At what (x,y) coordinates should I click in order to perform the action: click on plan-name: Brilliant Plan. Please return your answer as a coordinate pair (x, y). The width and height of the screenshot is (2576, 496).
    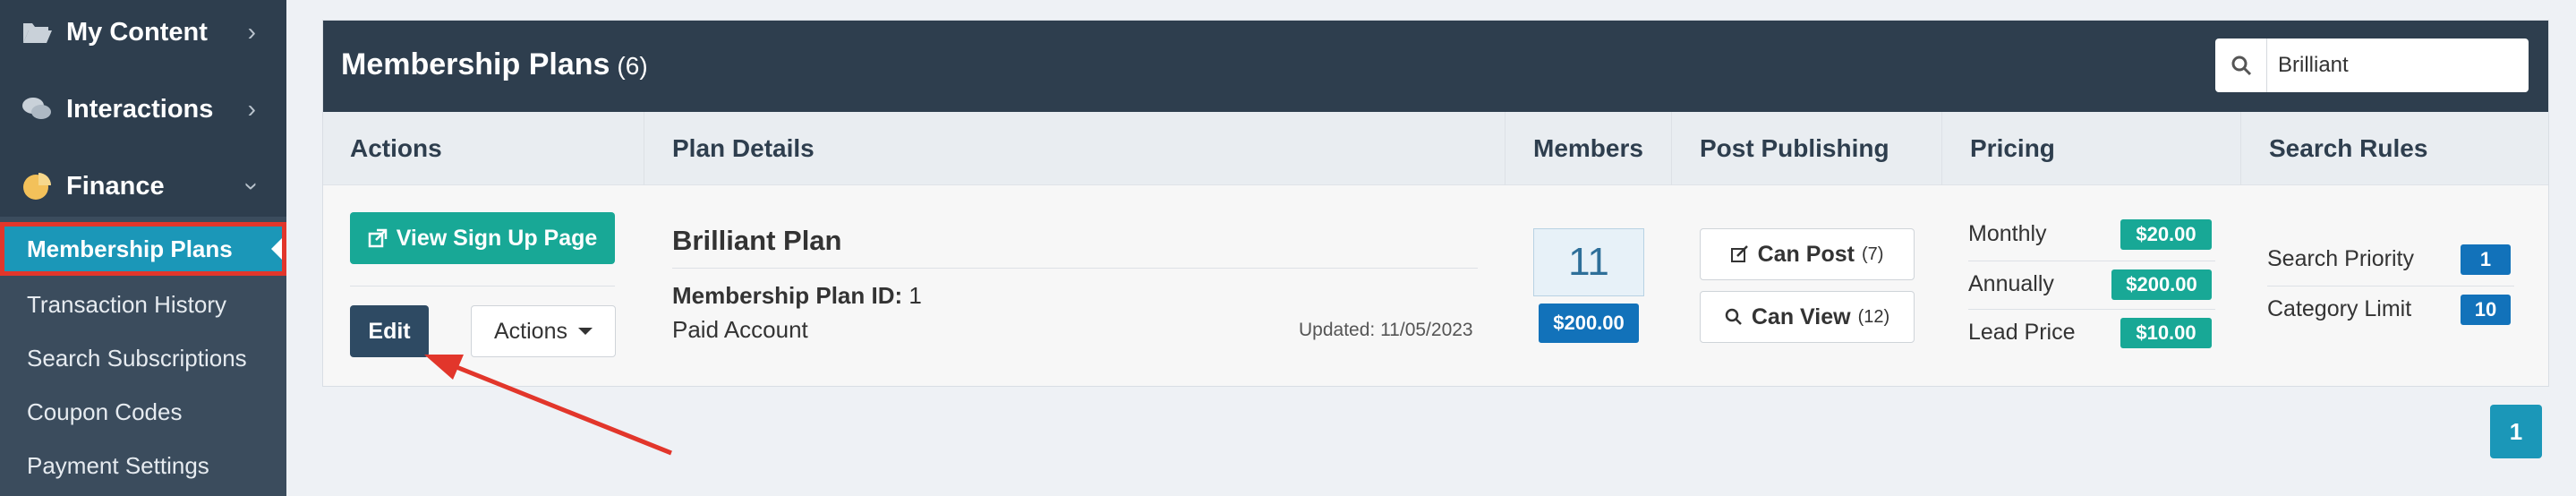
    Looking at the image, I should click on (757, 240).